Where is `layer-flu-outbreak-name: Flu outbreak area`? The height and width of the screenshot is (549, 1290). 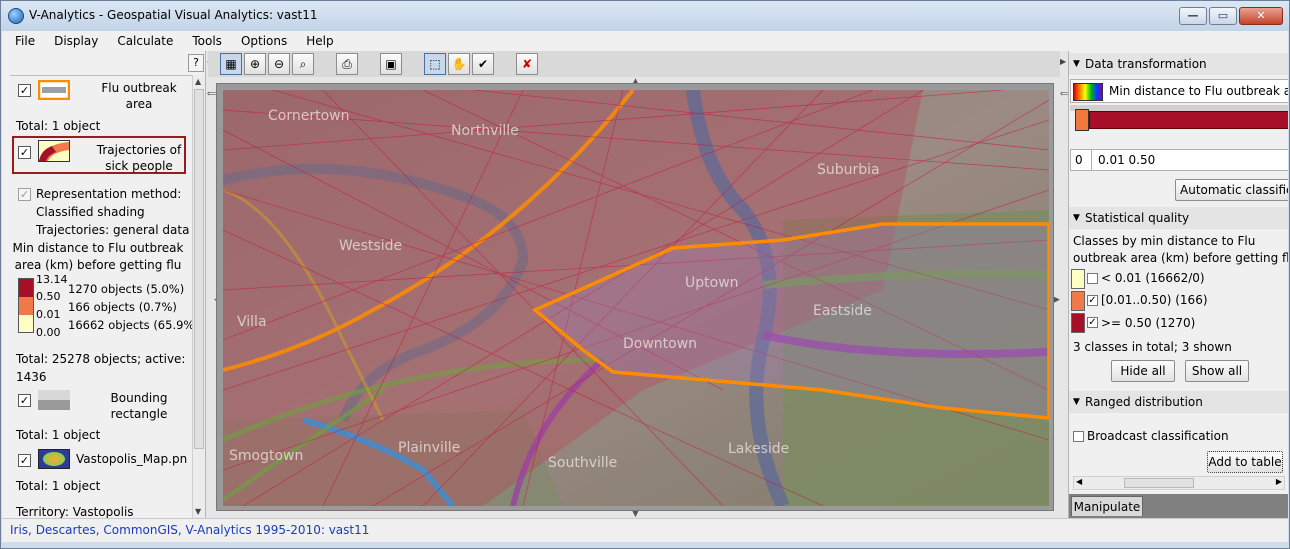 layer-flu-outbreak-name: Flu outbreak area is located at coordinates (139, 96).